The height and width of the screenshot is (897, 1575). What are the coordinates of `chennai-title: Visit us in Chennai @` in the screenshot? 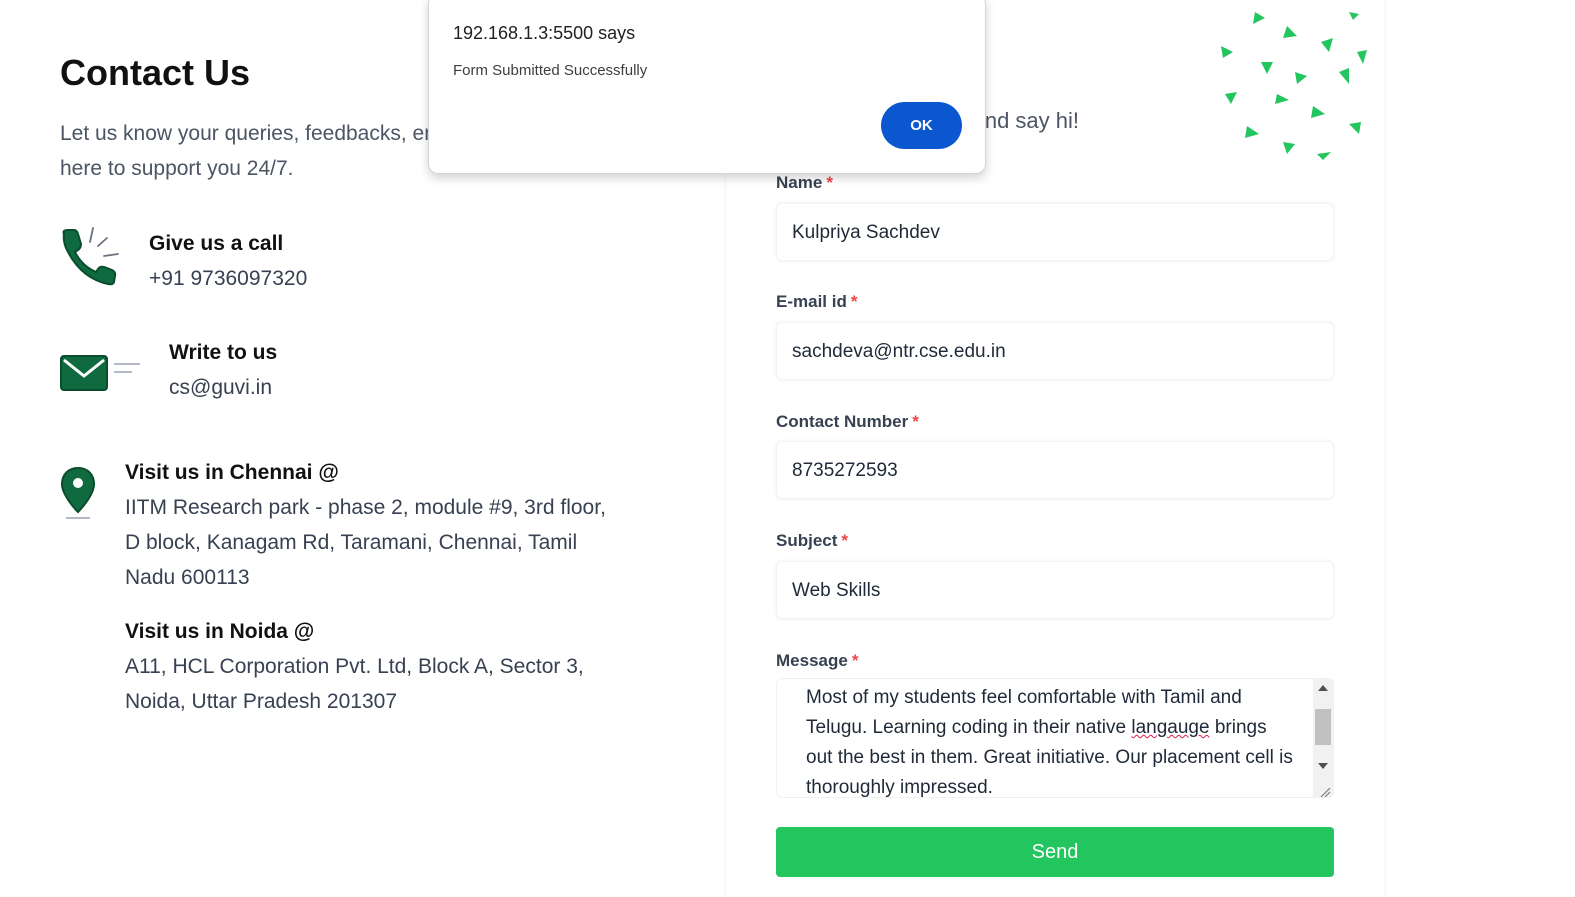 It's located at (232, 472).